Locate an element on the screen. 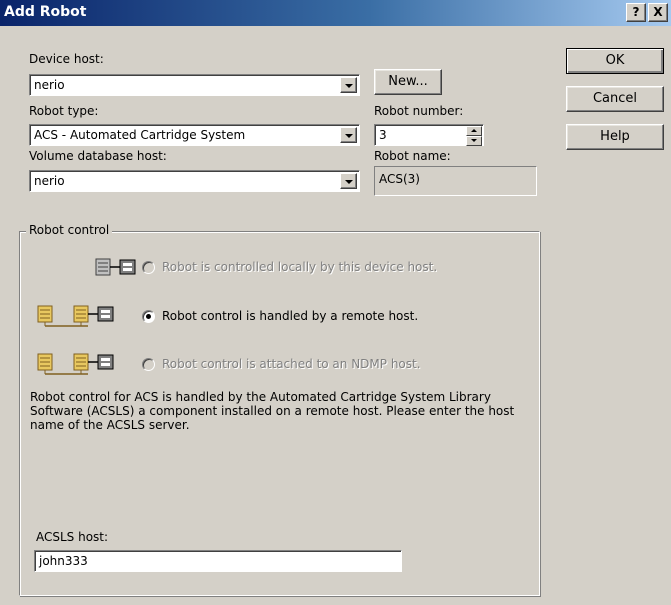 The height and width of the screenshot is (605, 671). acsls-host-value: john333 is located at coordinates (63, 561).